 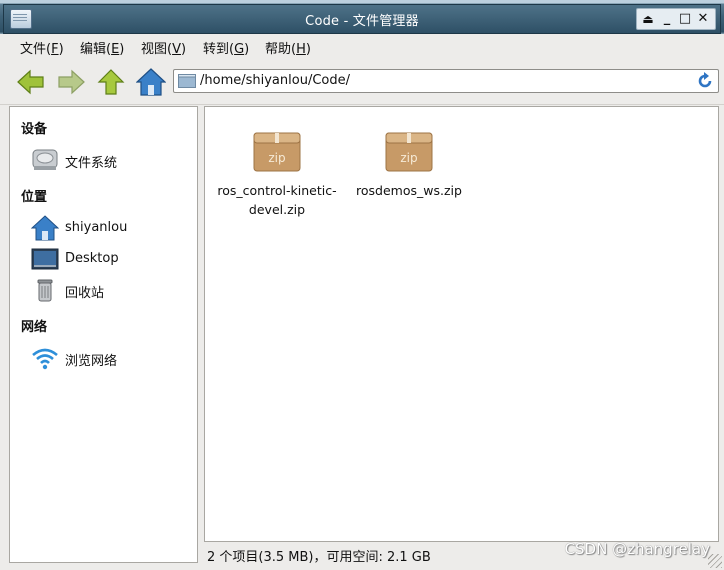 I want to click on close-button: ✕, so click(x=703, y=19).